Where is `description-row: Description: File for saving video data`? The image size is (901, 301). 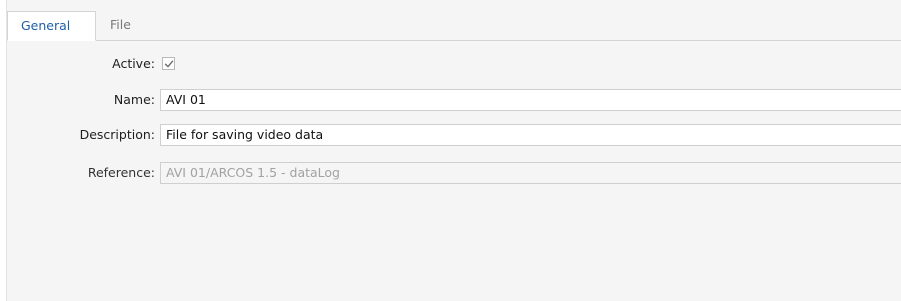 description-row: Description: File for saving video data is located at coordinates (454, 135).